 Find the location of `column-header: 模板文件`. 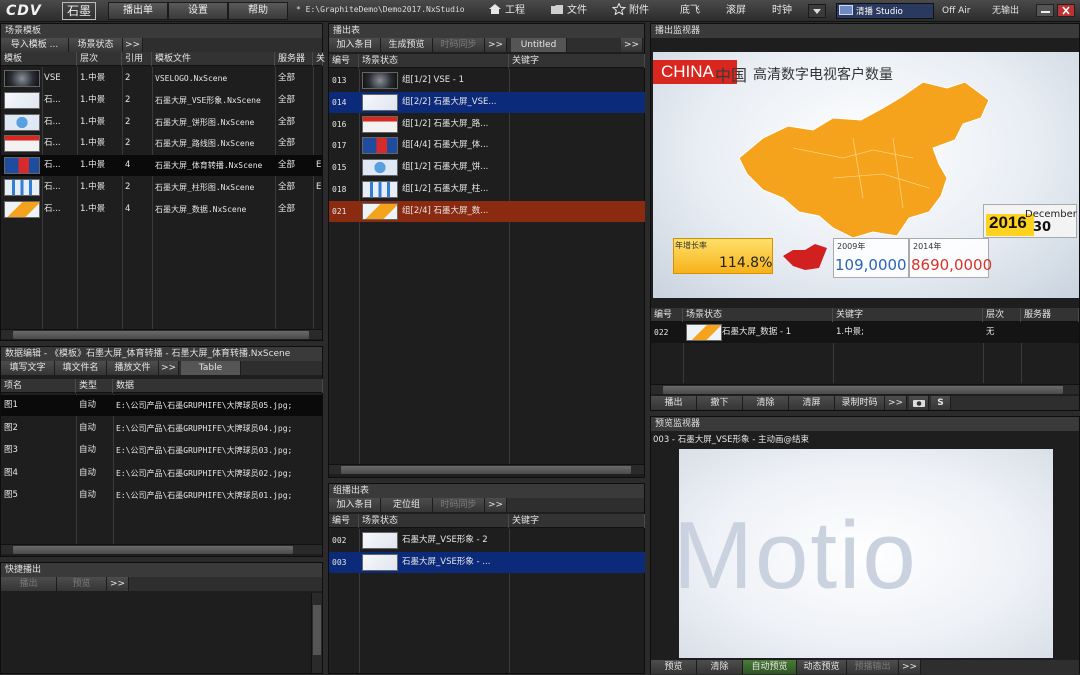

column-header: 模板文件 is located at coordinates (213, 59).